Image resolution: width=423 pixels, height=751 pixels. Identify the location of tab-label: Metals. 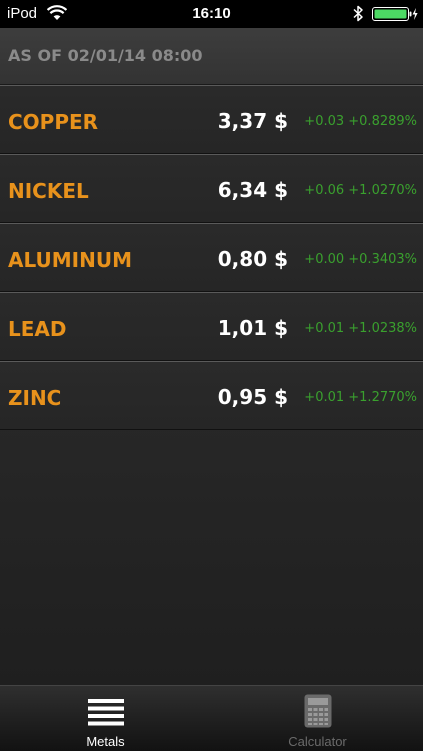
(105, 741).